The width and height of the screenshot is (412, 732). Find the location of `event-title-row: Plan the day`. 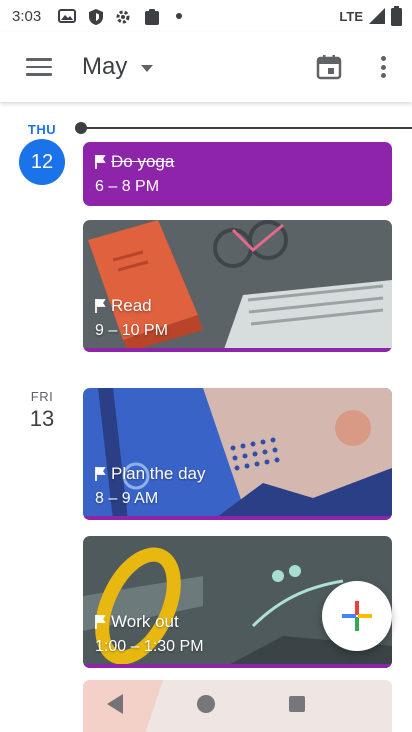

event-title-row: Plan the day is located at coordinates (150, 474).